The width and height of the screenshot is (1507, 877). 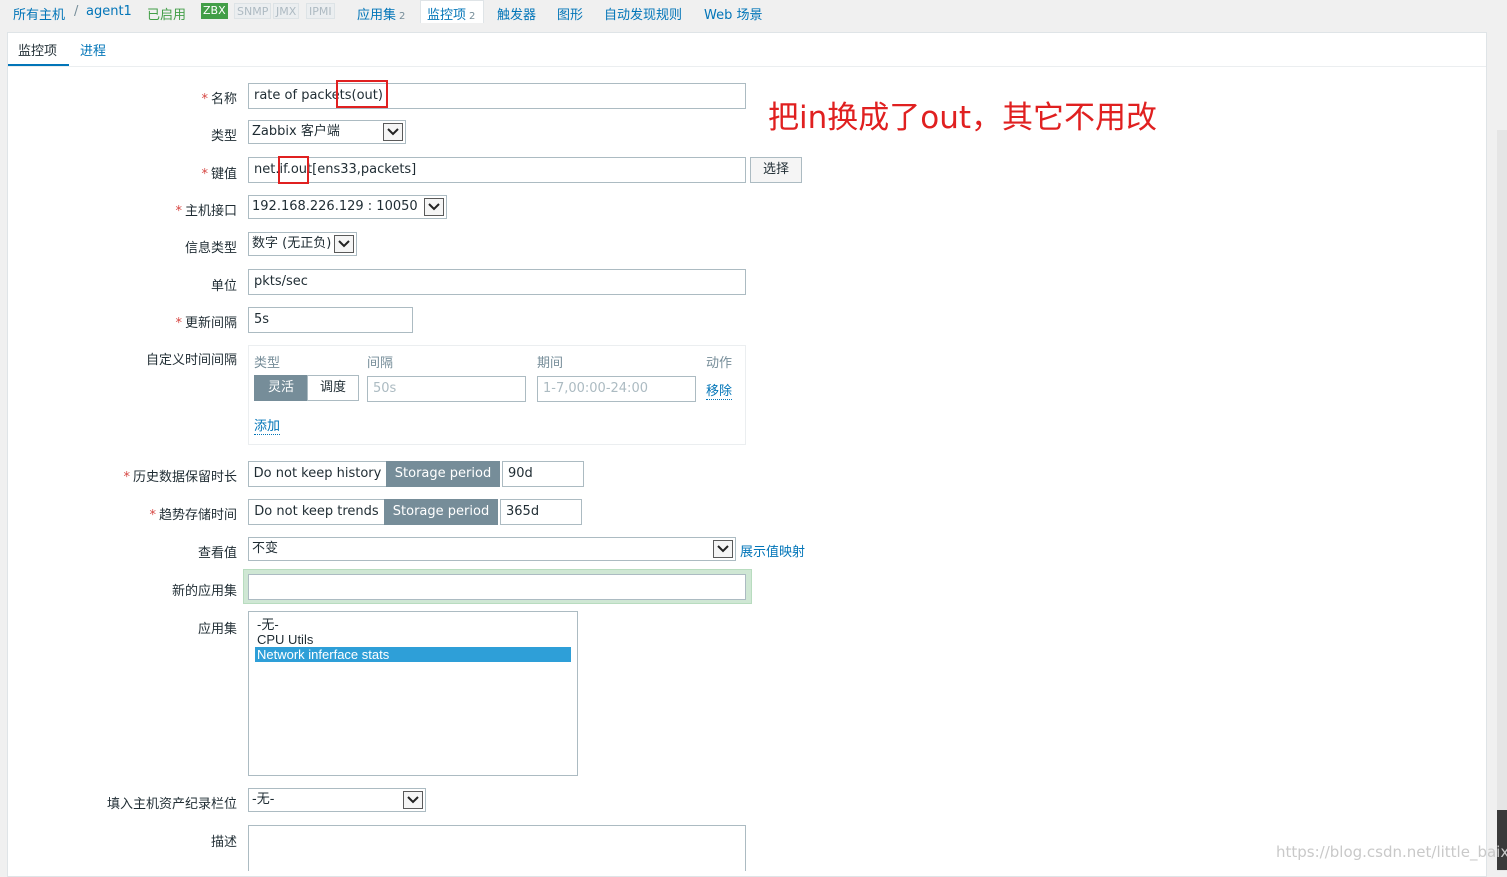 I want to click on graphs-link: 图形, so click(x=570, y=13).